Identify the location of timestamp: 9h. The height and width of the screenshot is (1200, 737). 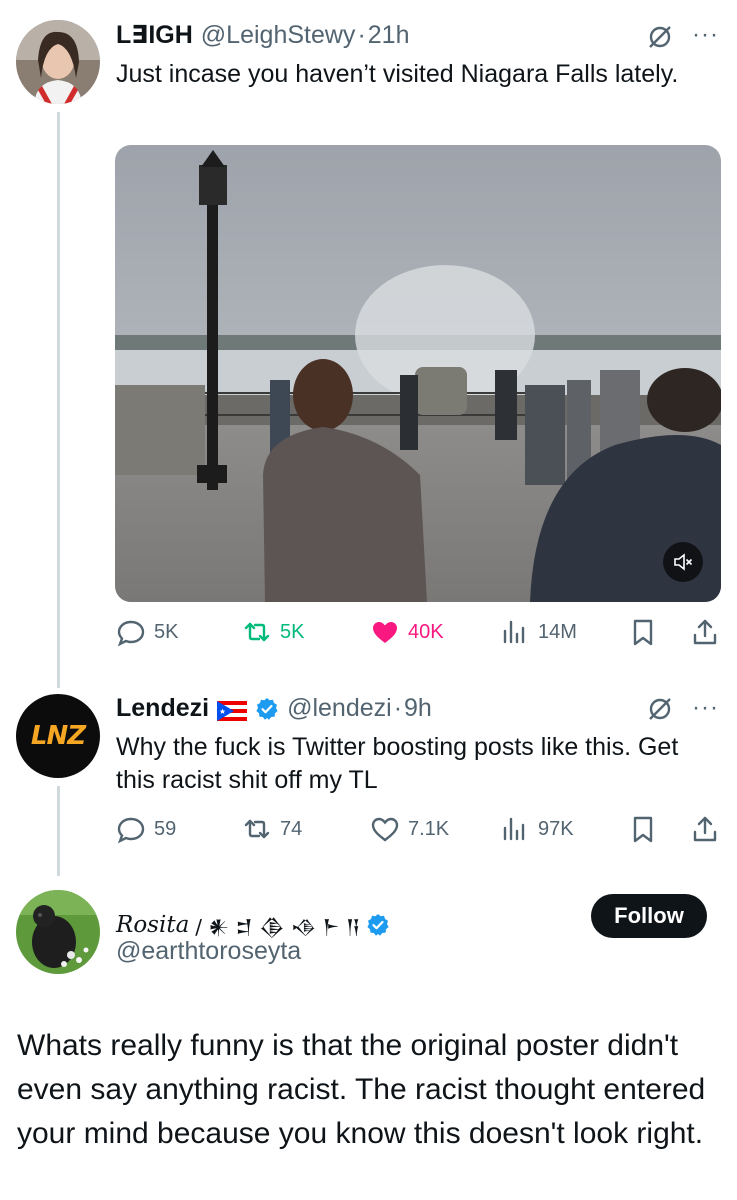
(418, 708).